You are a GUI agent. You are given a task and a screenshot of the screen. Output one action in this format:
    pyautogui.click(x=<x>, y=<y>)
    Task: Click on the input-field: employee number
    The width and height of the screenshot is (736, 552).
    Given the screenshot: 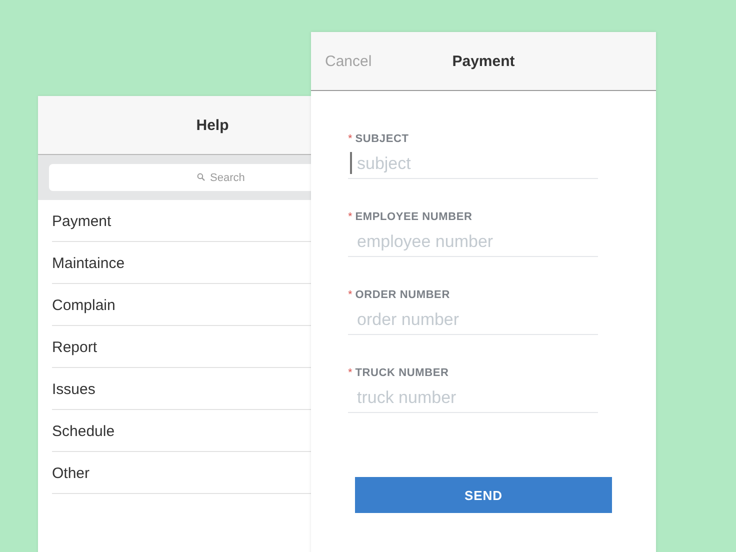 What is the action you would take?
    pyautogui.click(x=473, y=242)
    